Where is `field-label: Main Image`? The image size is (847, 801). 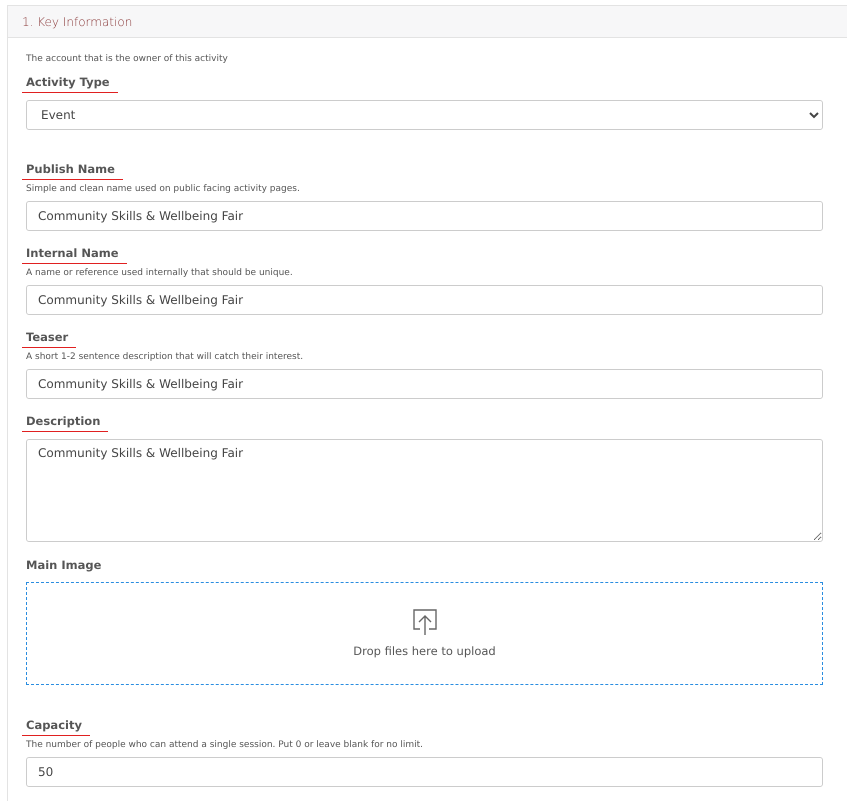 field-label: Main Image is located at coordinates (63, 566).